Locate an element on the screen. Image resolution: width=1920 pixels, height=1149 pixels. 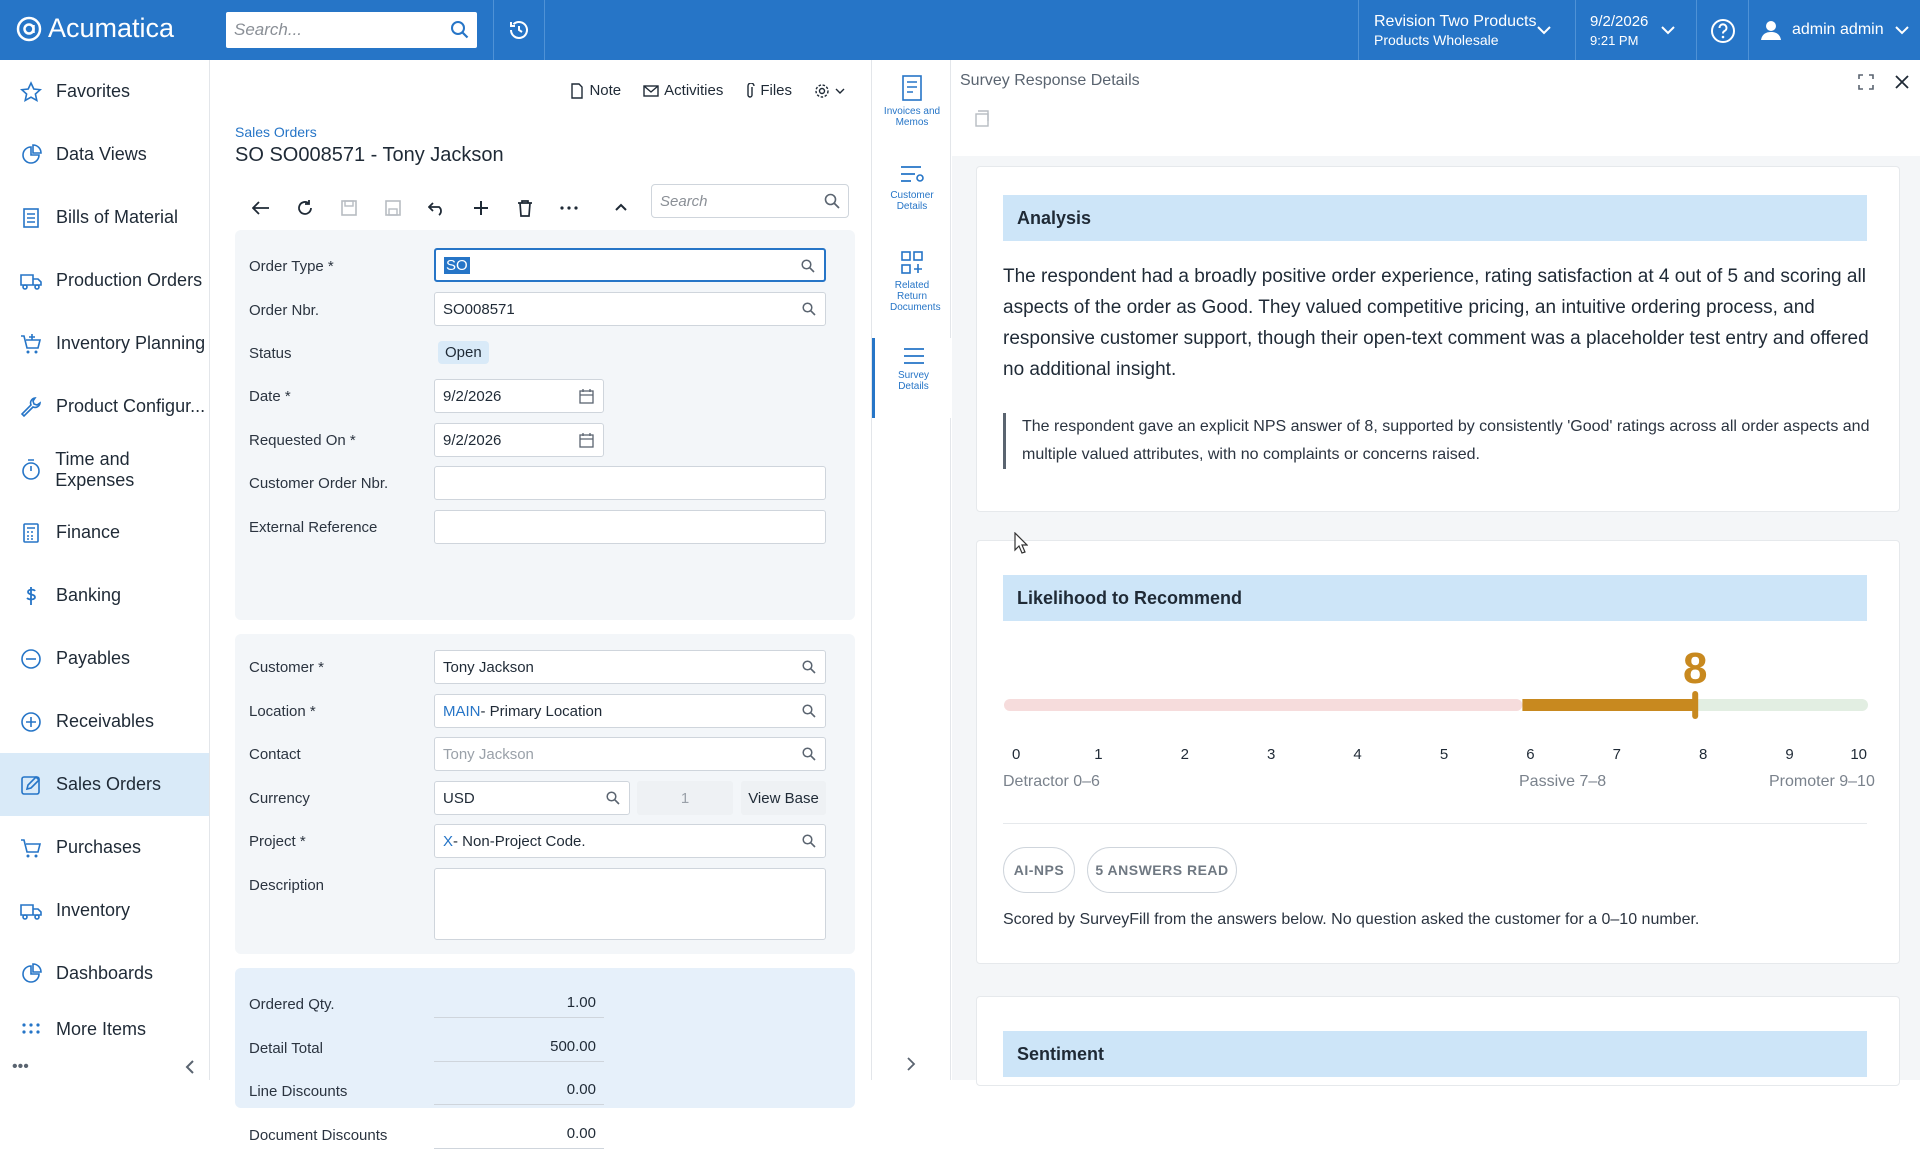
detractor-range-bar is located at coordinates (1263, 705).